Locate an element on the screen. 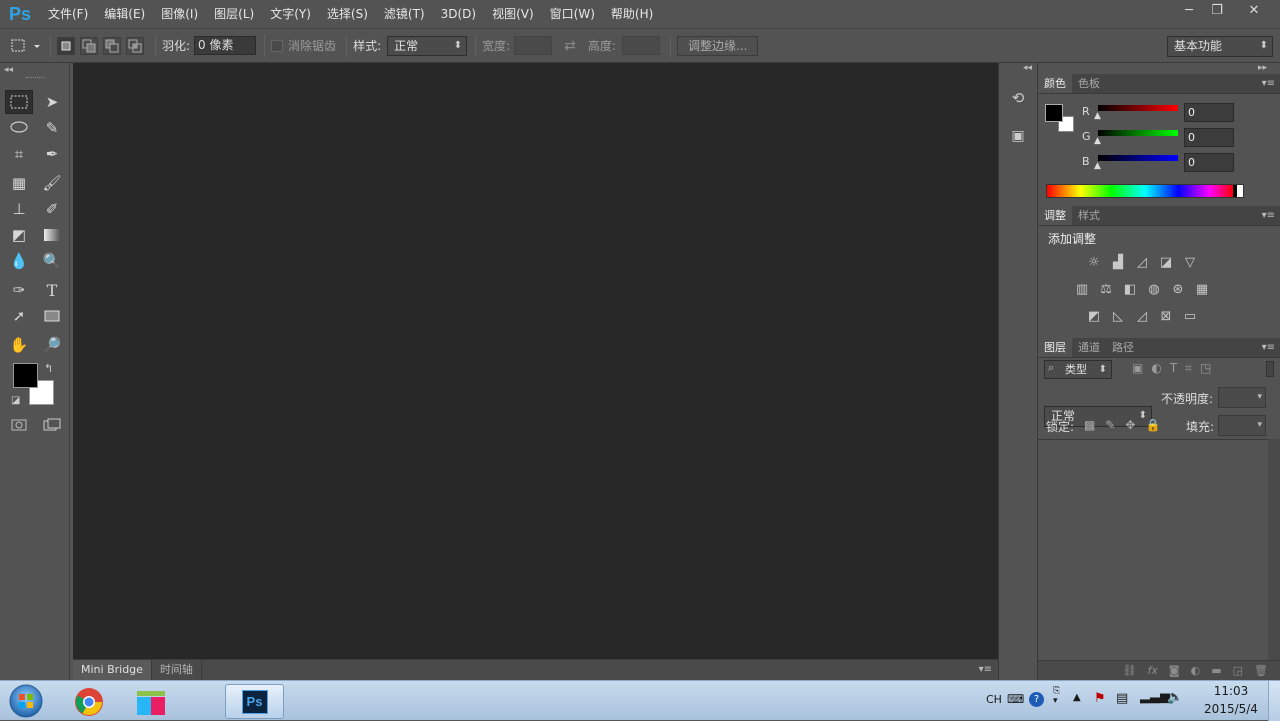 This screenshot has width=1280, height=721. tab-mini-bridge: Mini Bridge is located at coordinates (112, 670).